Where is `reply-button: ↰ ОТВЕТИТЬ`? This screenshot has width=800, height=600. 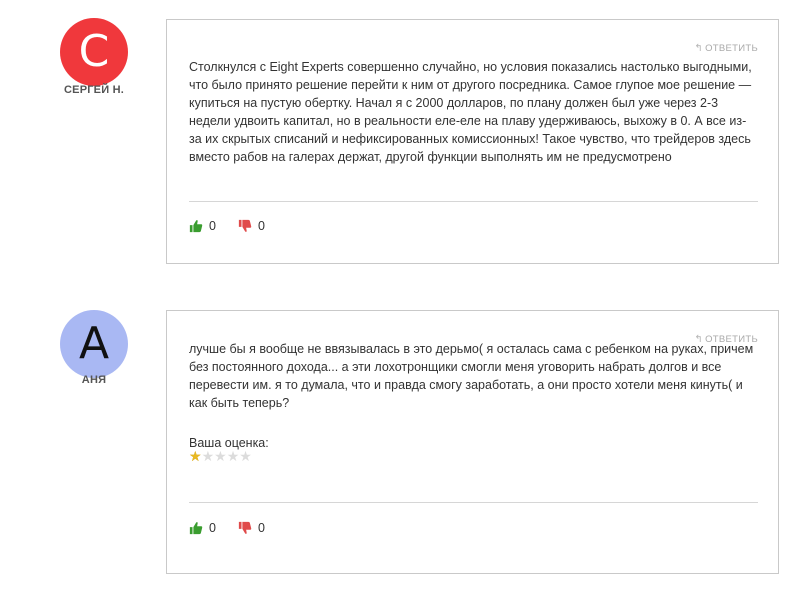 reply-button: ↰ ОТВЕТИТЬ is located at coordinates (726, 48).